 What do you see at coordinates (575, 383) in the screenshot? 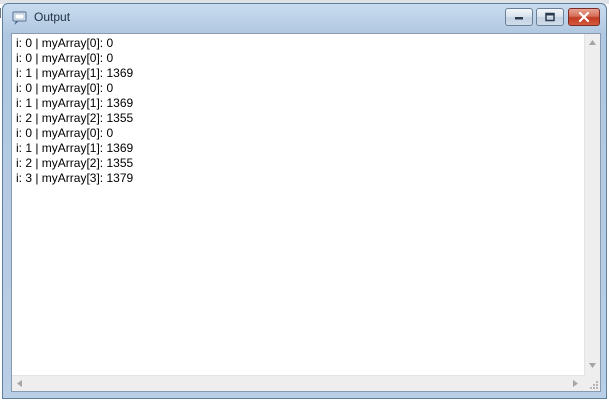
I see `scroll-right-arrow-icon` at bounding box center [575, 383].